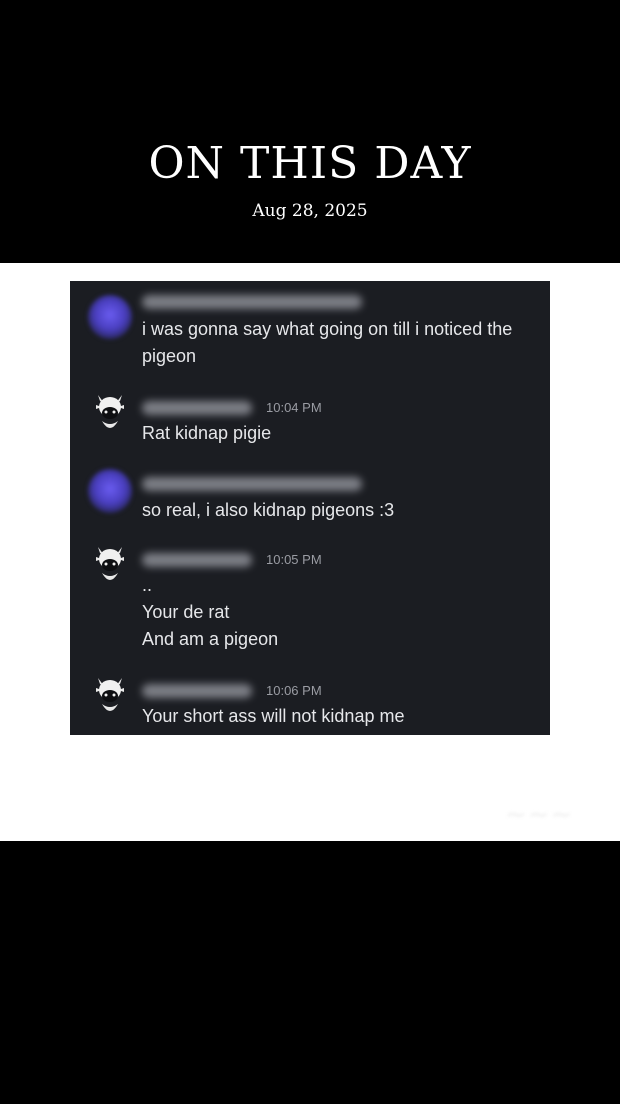  I want to click on watermark-icon: ~~~, so click(539, 815).